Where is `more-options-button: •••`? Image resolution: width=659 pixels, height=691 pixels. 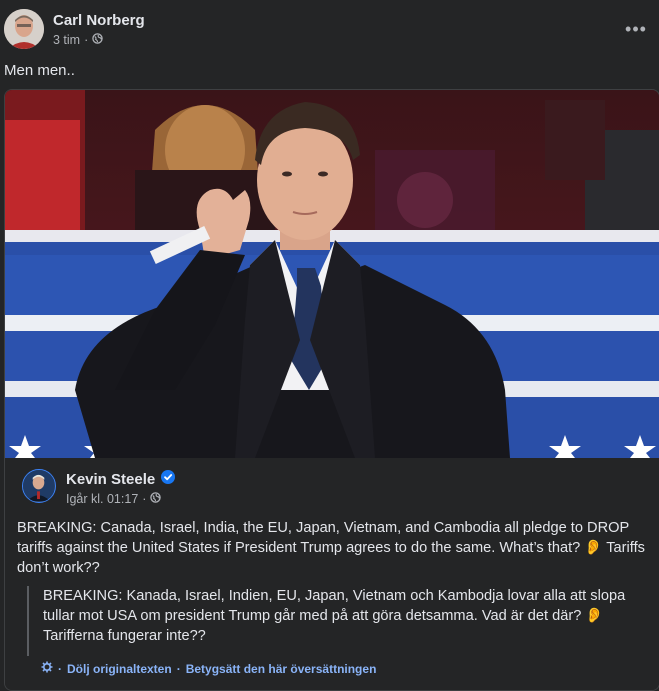 more-options-button: ••• is located at coordinates (636, 29).